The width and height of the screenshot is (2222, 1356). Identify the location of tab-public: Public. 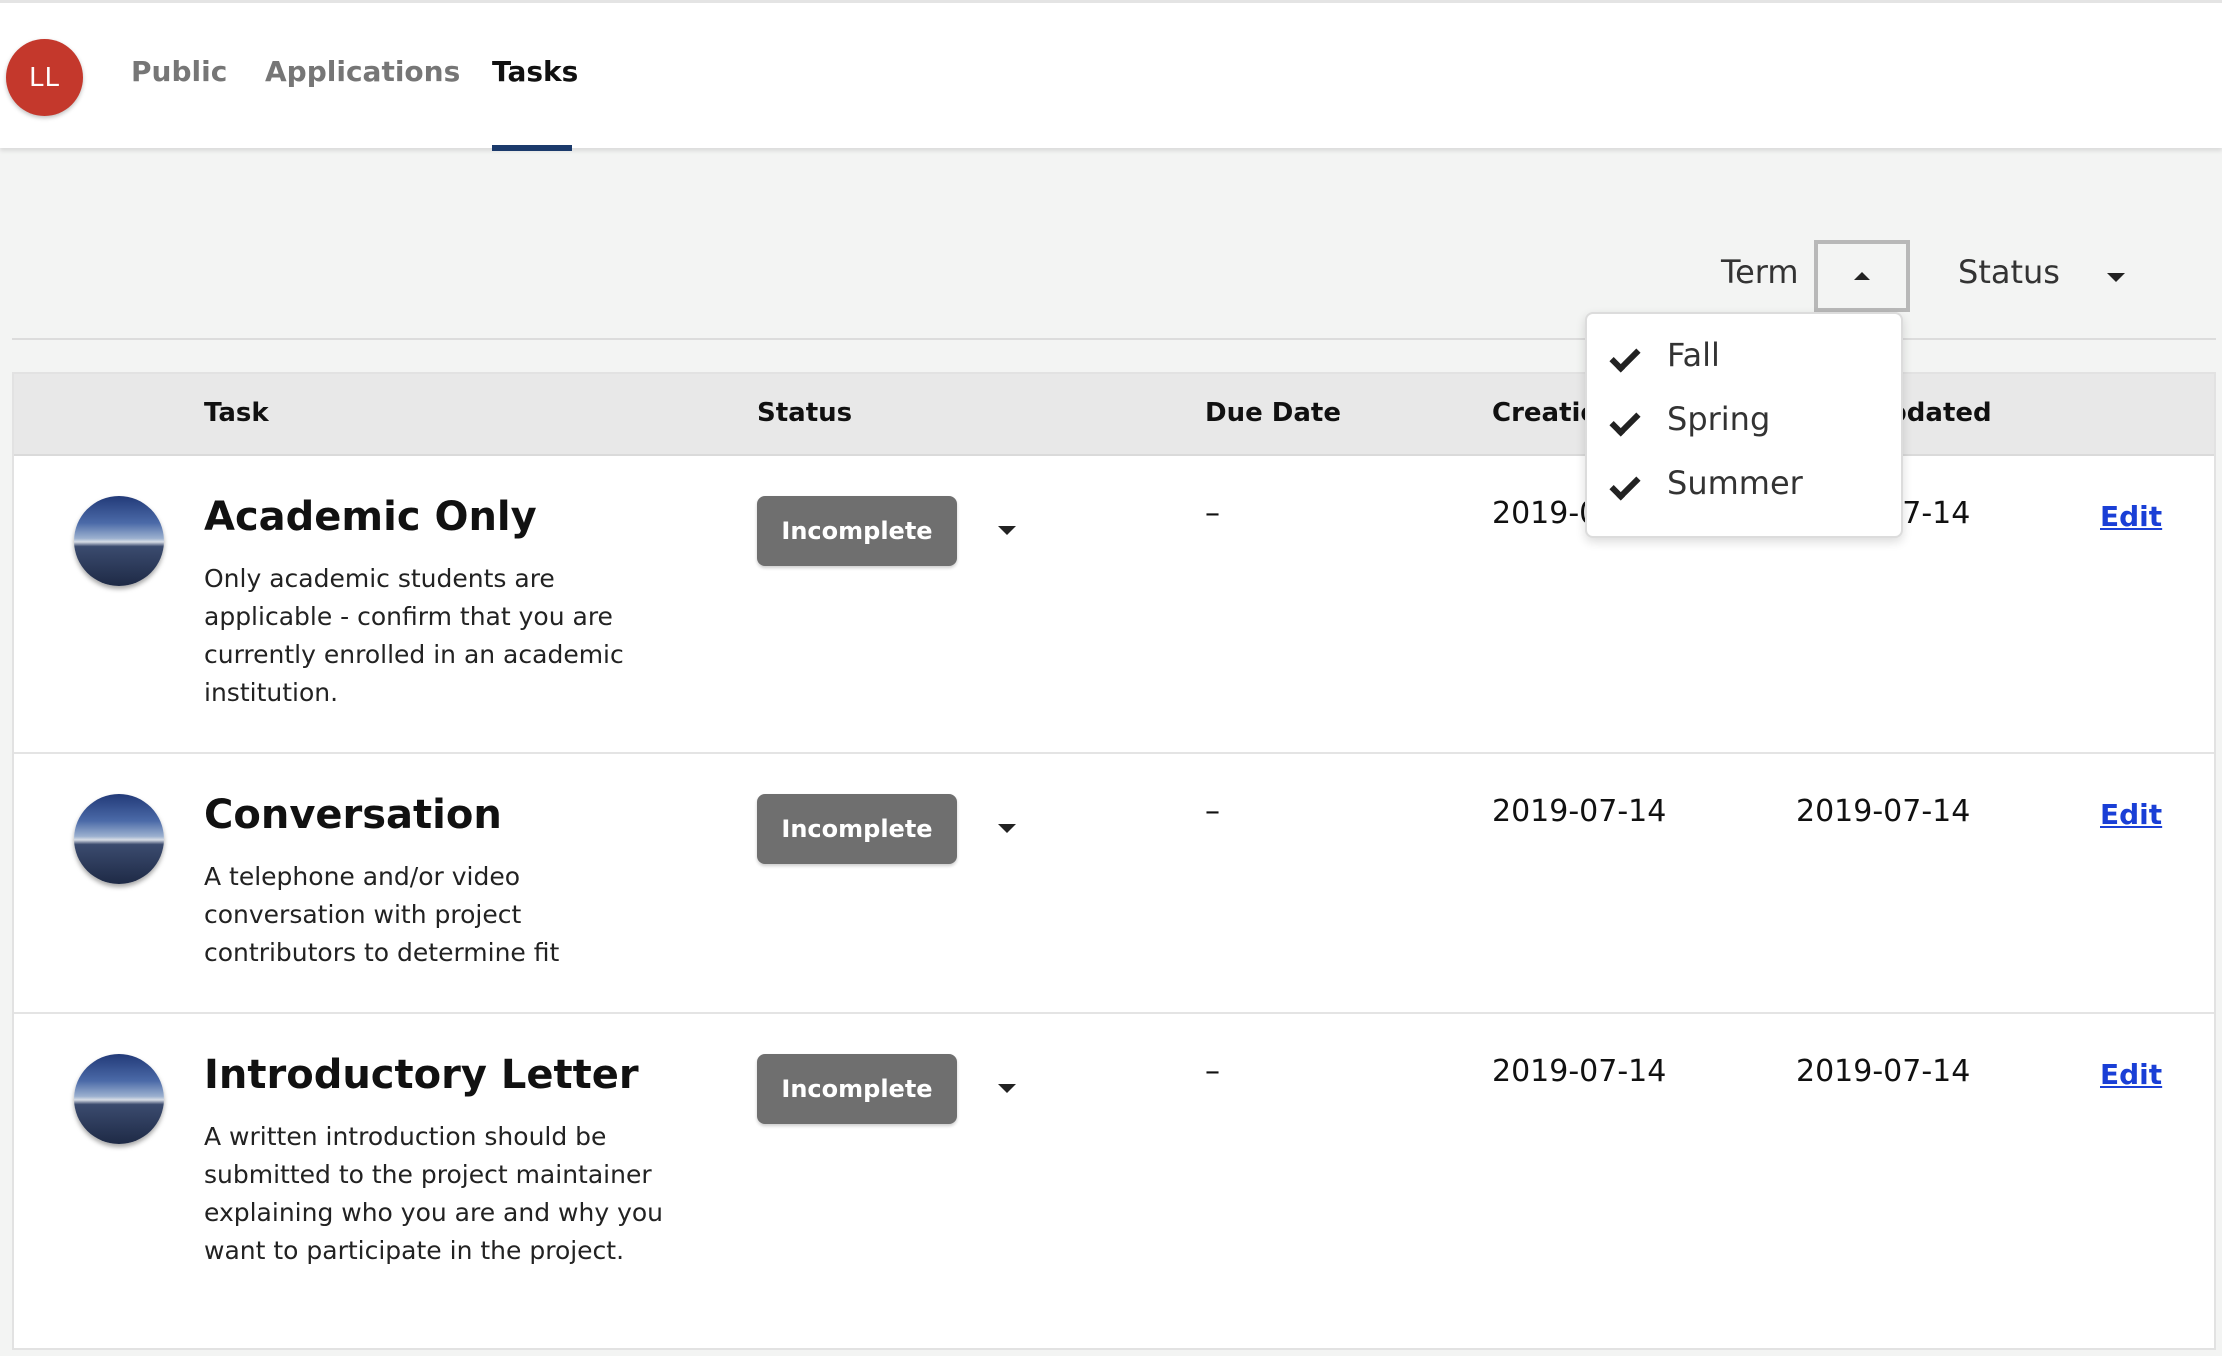
(179, 75).